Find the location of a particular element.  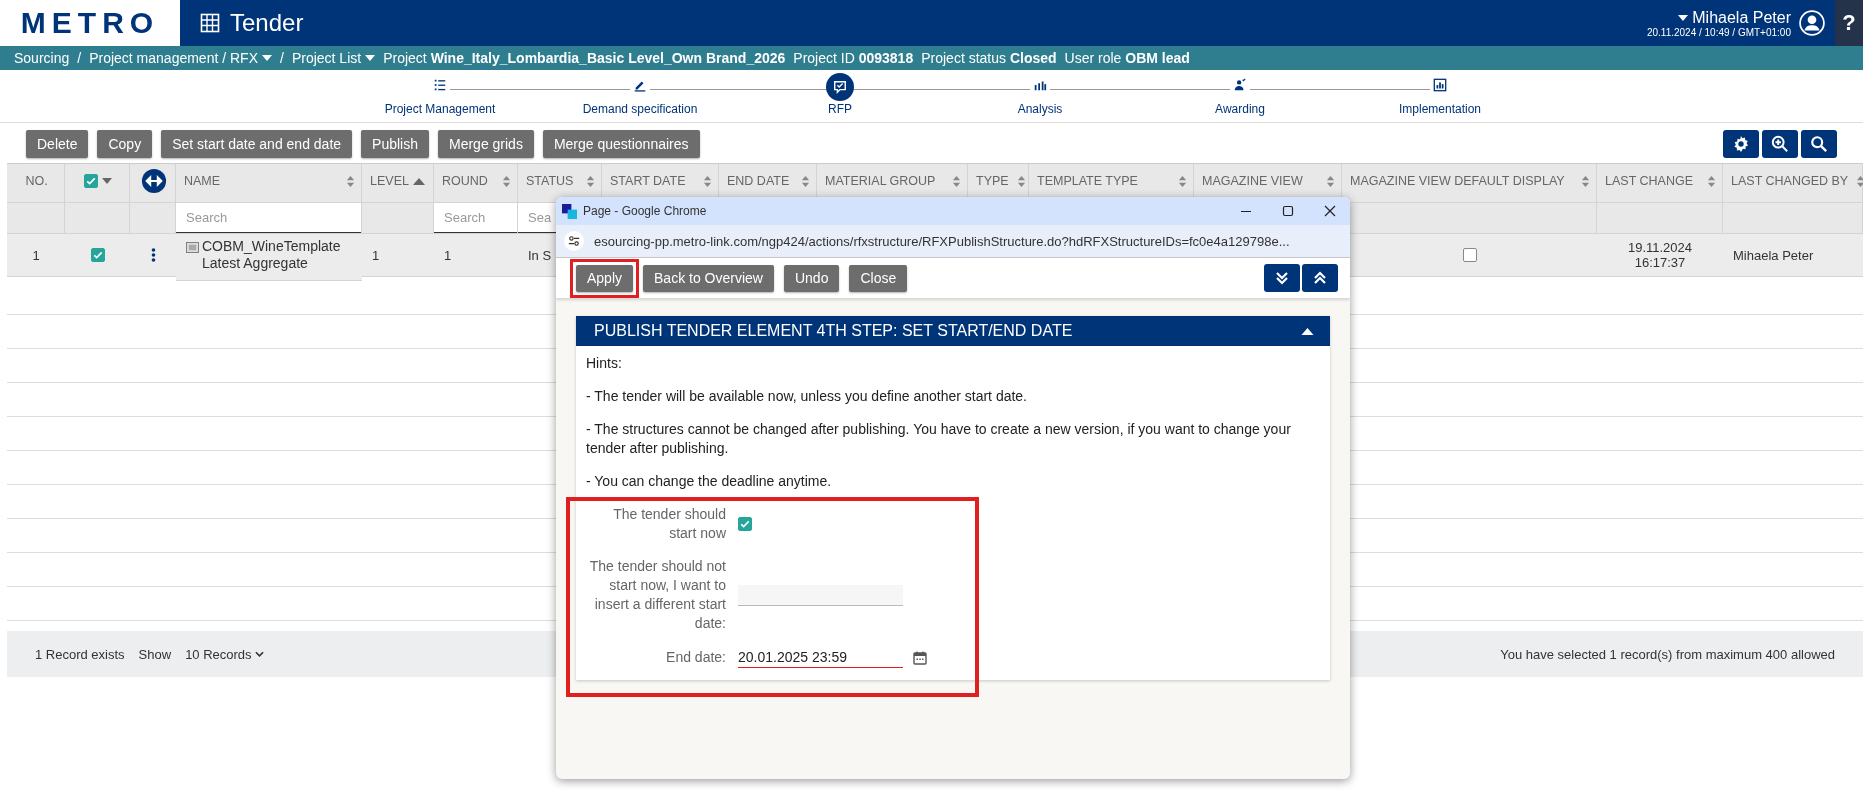

double-chevron-down-icon is located at coordinates (1282, 278).